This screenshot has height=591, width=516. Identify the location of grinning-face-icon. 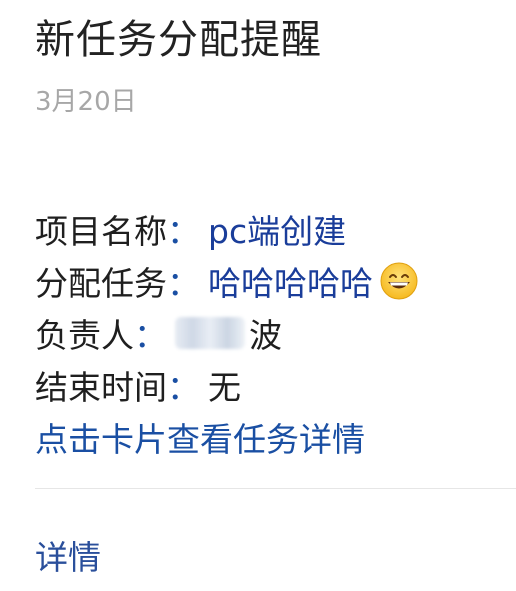
(399, 281).